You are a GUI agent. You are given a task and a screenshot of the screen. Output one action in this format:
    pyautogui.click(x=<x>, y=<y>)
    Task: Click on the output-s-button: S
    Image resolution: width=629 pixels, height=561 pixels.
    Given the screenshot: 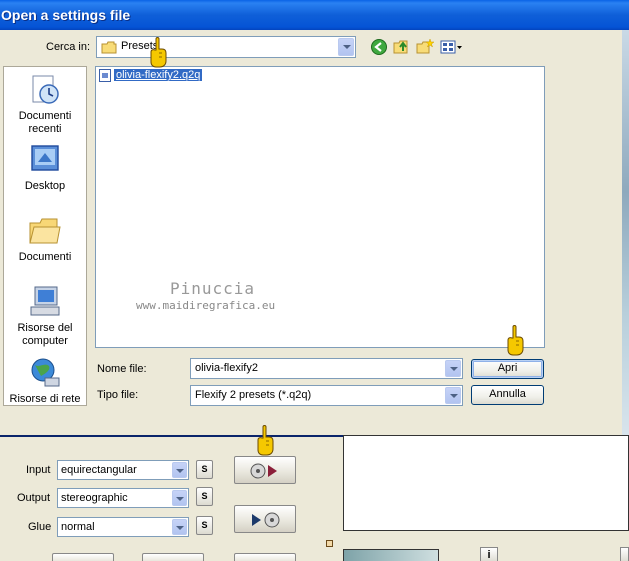 What is the action you would take?
    pyautogui.click(x=204, y=496)
    